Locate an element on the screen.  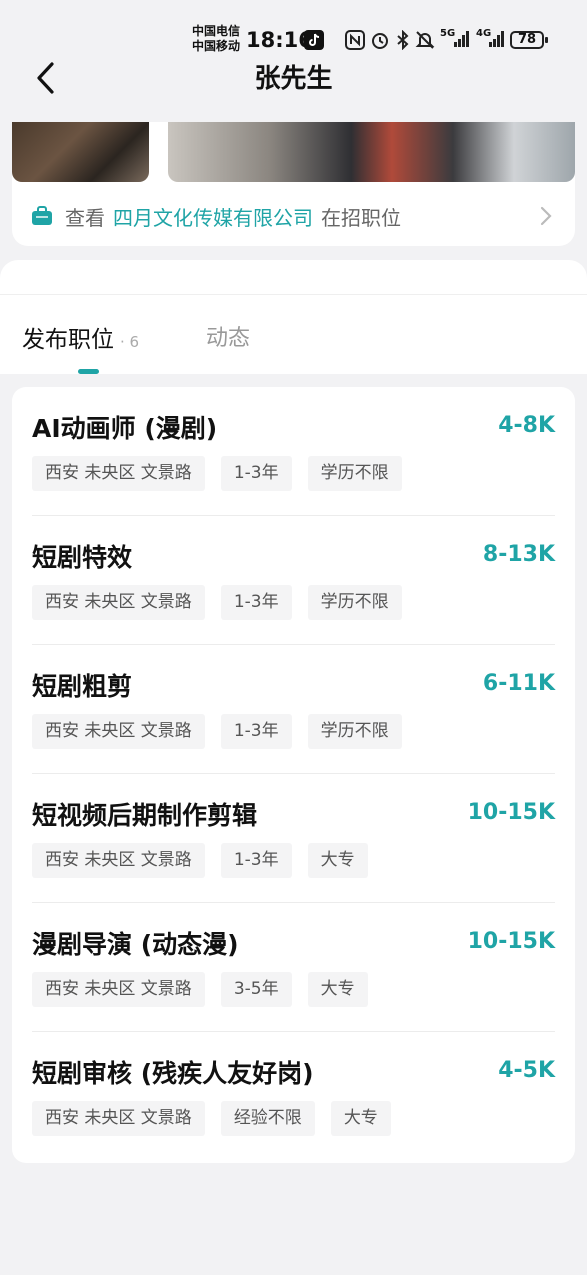
job-title: 短剧审核 (残疾人友好岗) is located at coordinates (173, 1073).